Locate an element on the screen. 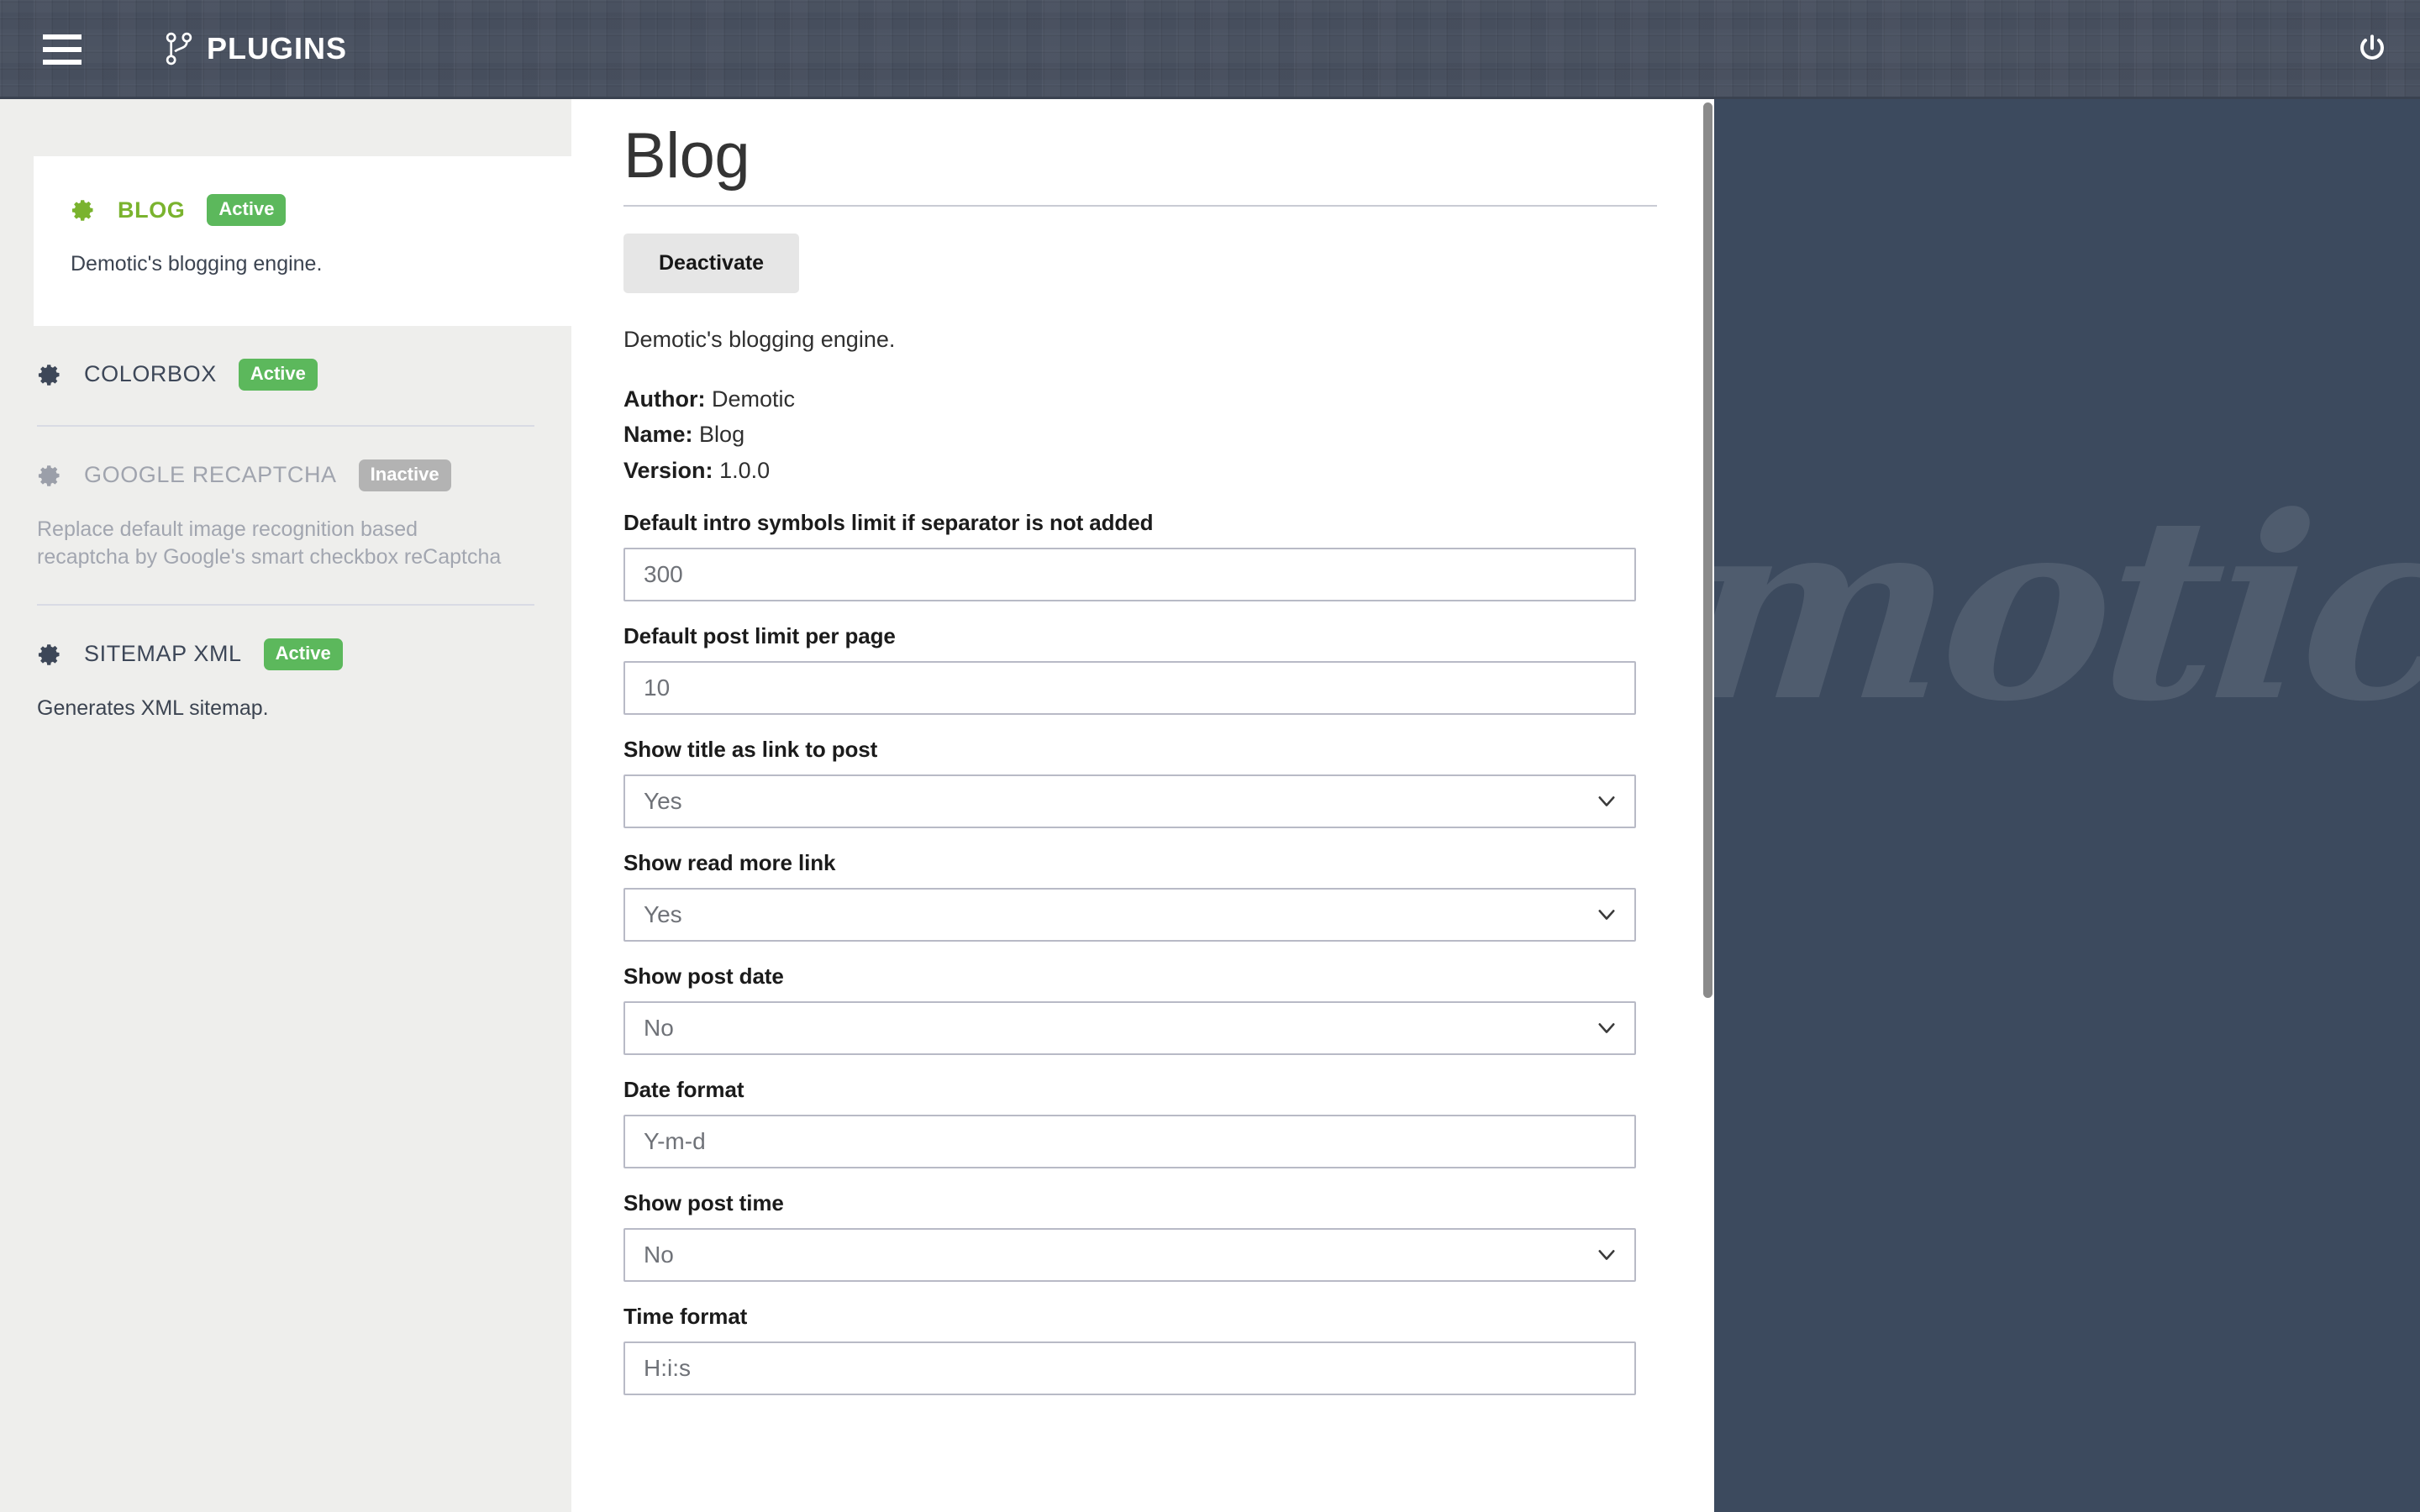  plugin-list-item: SITEMAP XML Active Generates XML sitemap. is located at coordinates (285, 681).